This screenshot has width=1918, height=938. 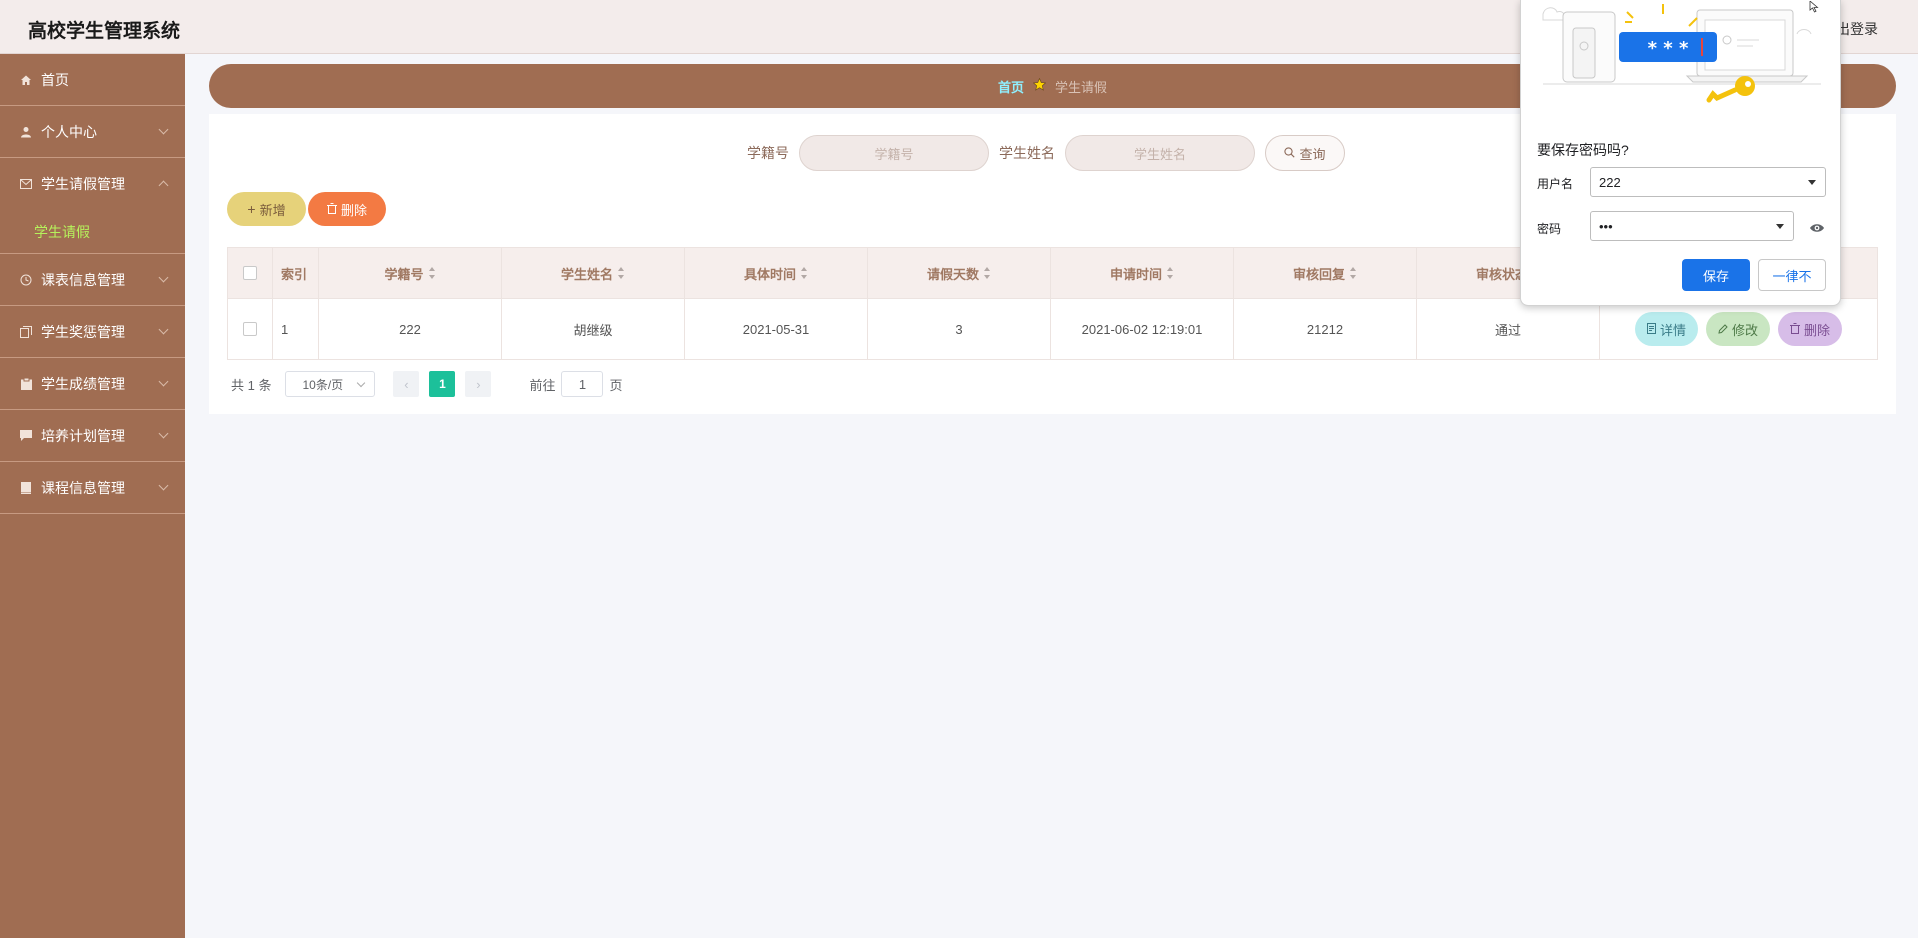 What do you see at coordinates (404, 274) in the screenshot?
I see `column-header-label: 学籍号` at bounding box center [404, 274].